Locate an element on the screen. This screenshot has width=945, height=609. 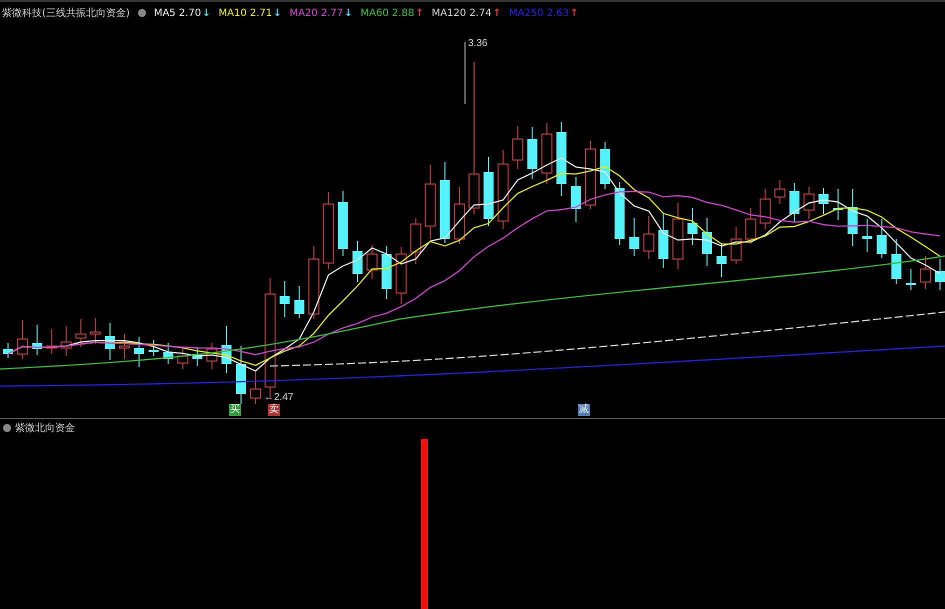
signal-tag: 减 is located at coordinates (584, 410).